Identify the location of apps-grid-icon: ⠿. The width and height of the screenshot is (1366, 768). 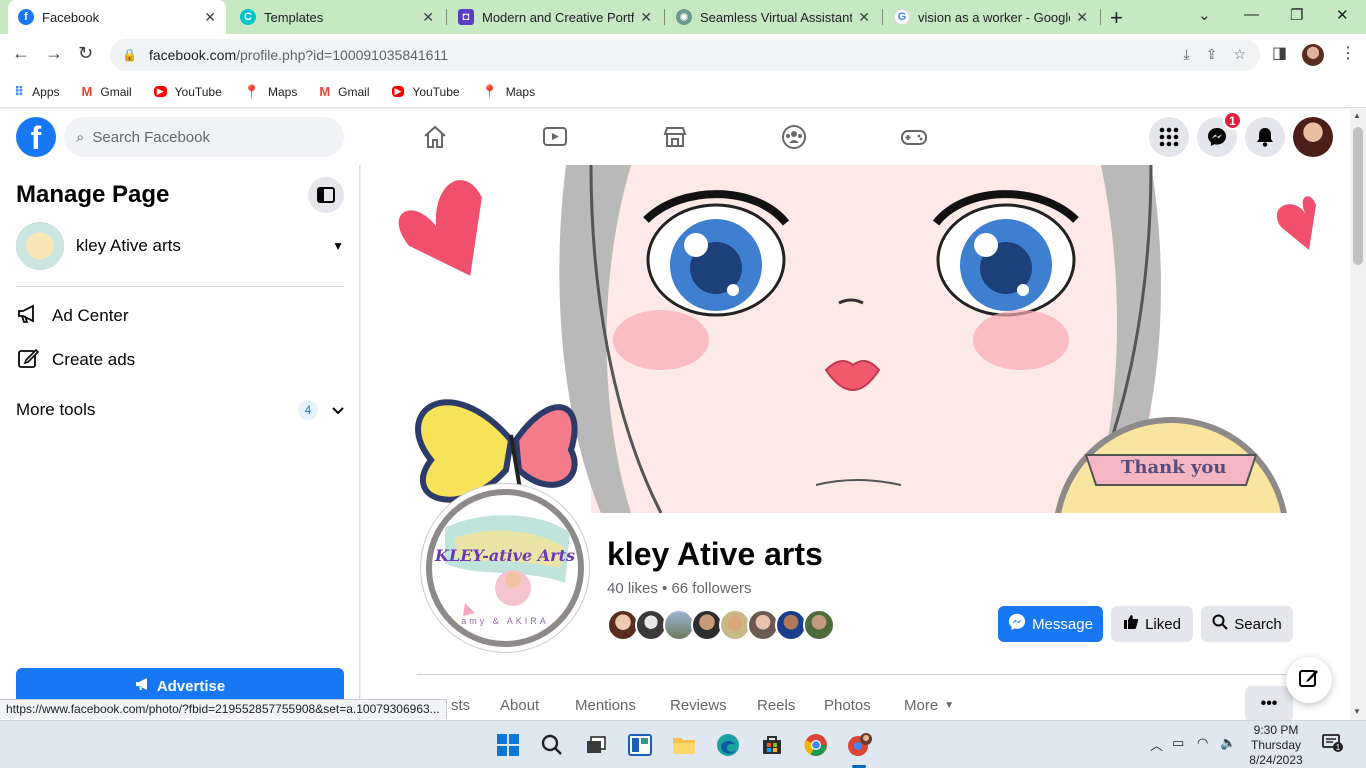
(19, 91).